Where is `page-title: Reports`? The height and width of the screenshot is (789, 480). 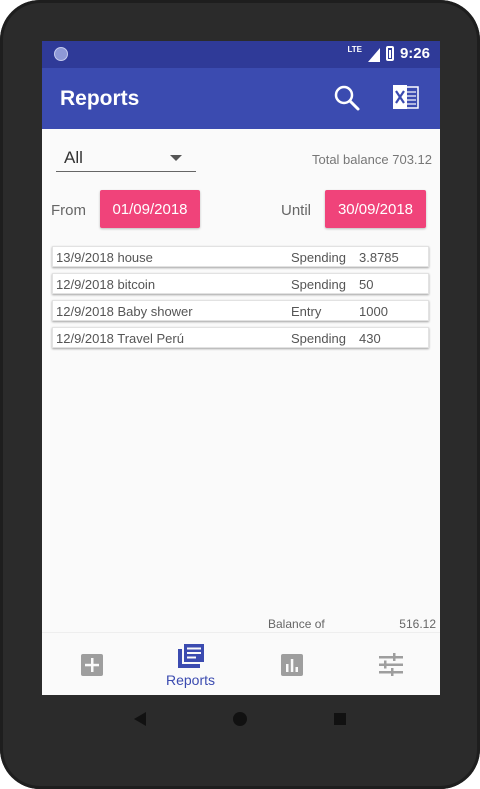
page-title: Reports is located at coordinates (100, 98).